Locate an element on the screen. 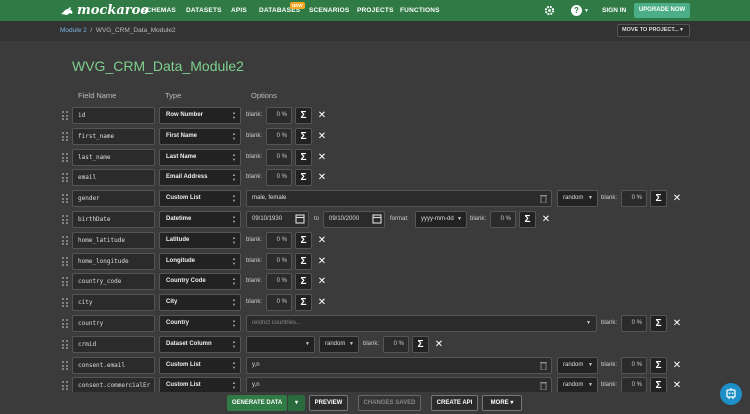  nav-scenarios: SCENARIOS is located at coordinates (329, 10).